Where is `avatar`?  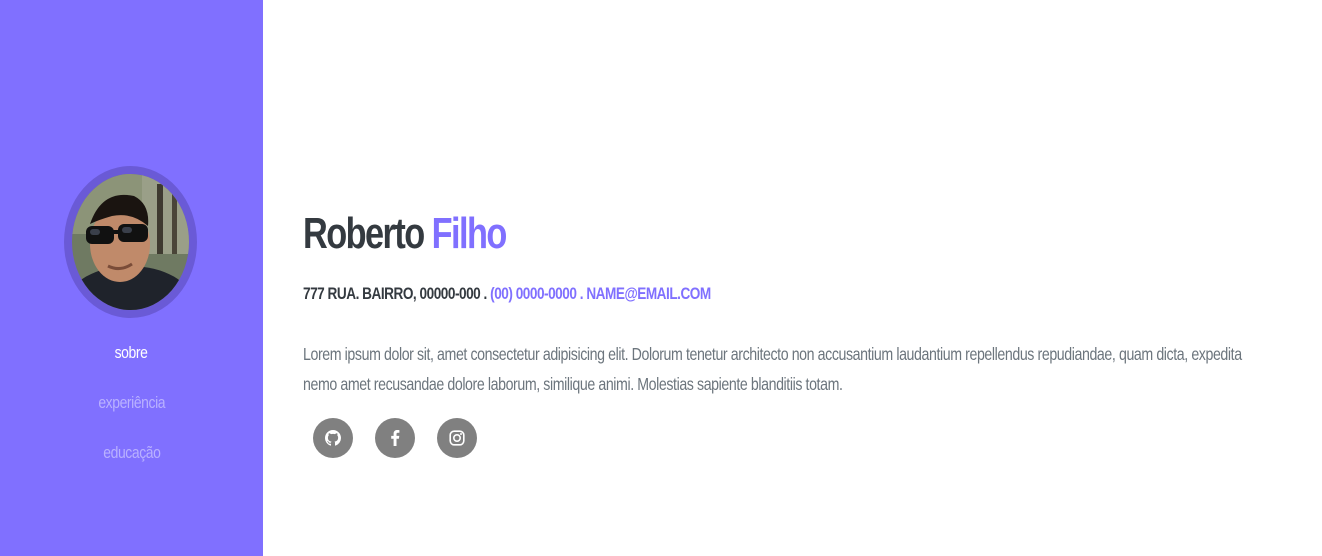
avatar is located at coordinates (130, 242).